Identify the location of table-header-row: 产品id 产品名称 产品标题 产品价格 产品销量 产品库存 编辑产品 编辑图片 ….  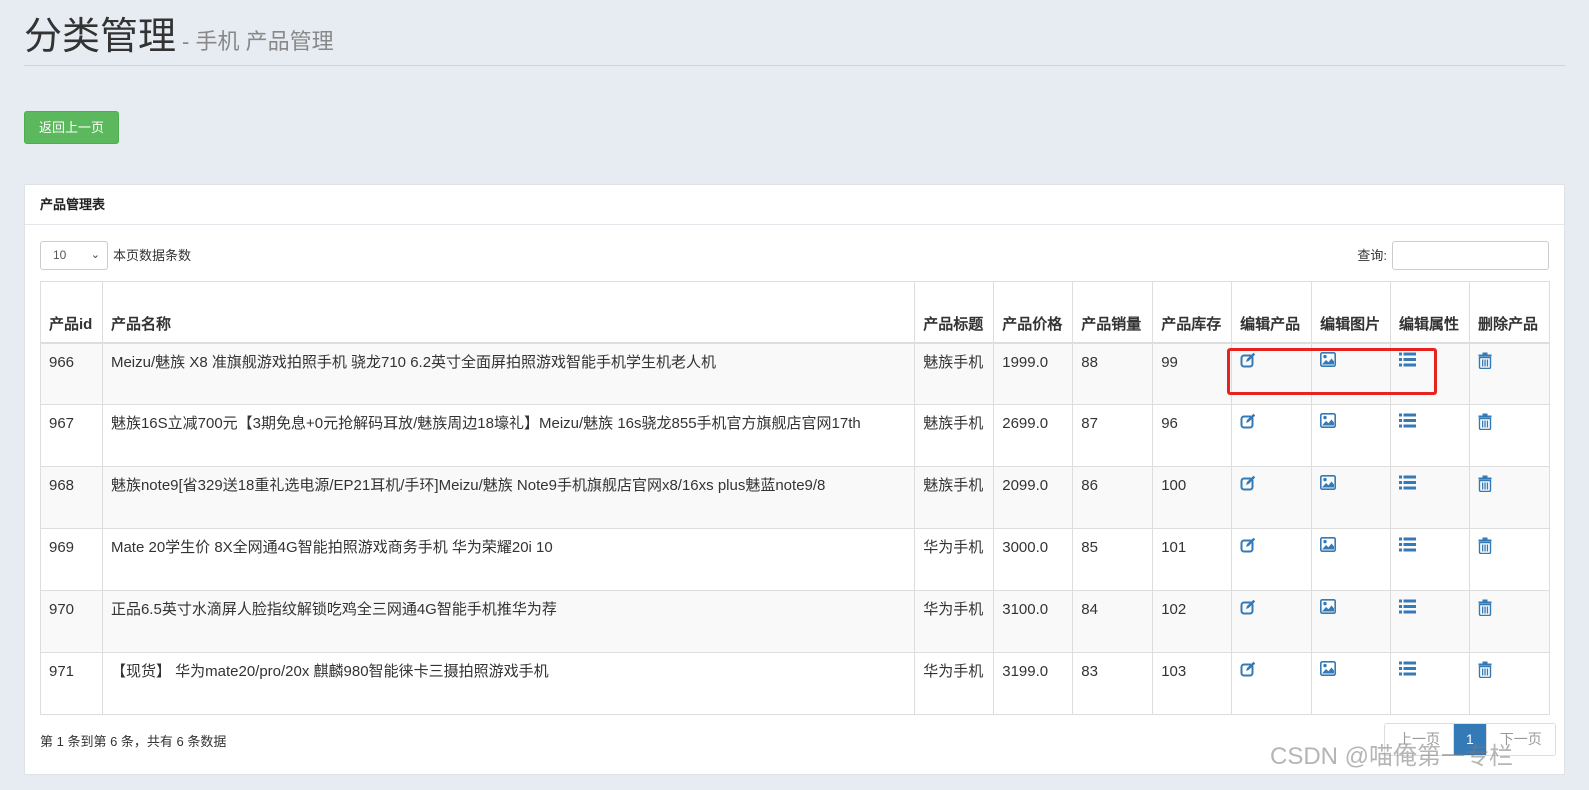
(795, 312).